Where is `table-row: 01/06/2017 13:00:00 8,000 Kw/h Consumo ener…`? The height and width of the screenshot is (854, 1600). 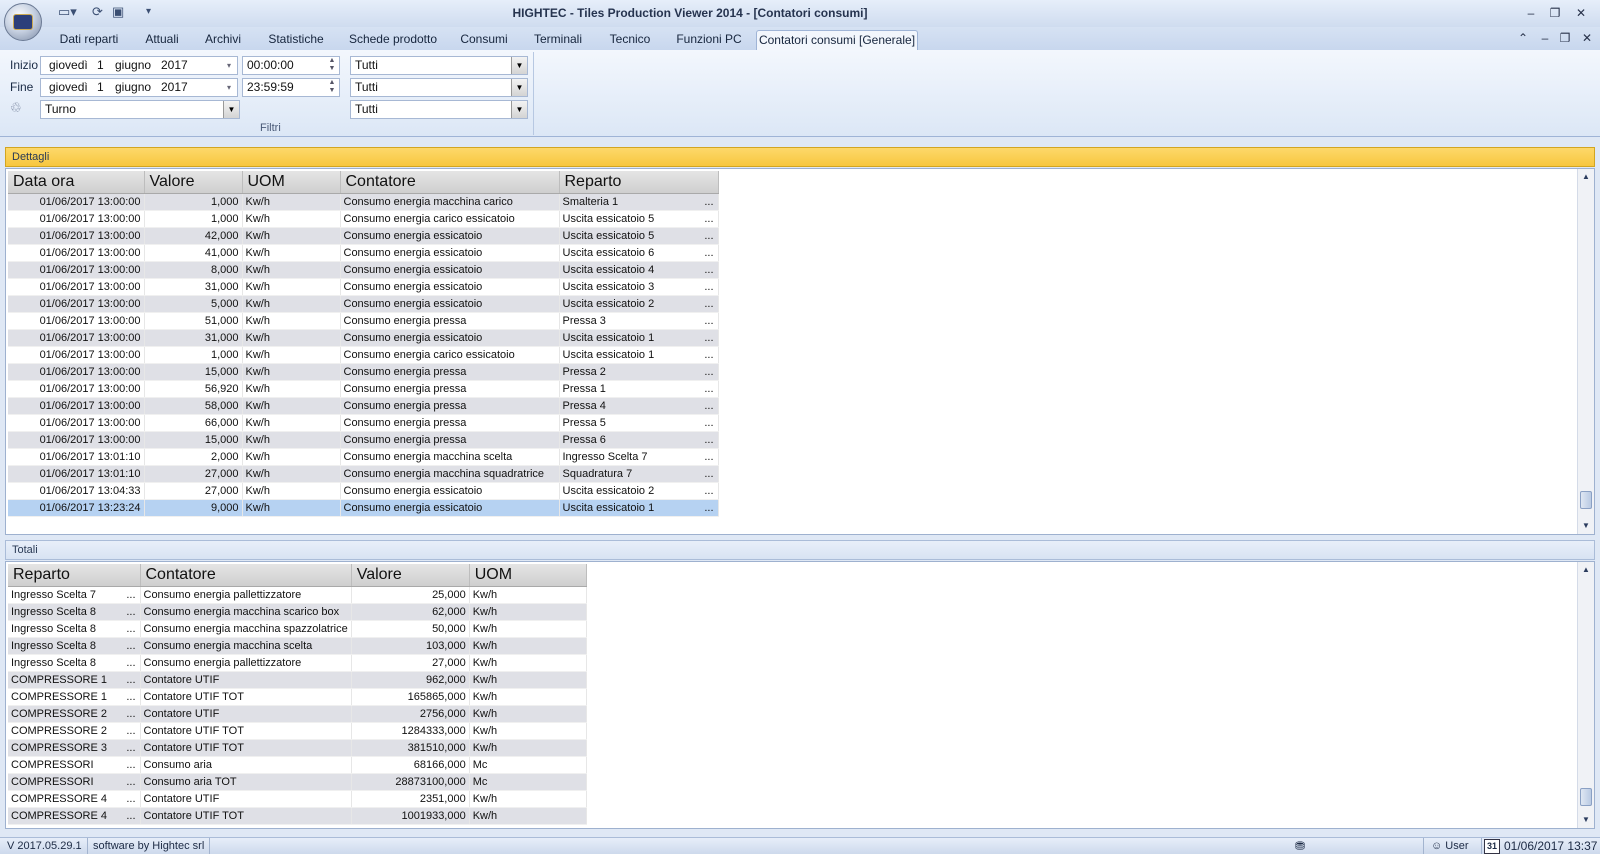 table-row: 01/06/2017 13:00:00 8,000 Kw/h Consumo ener… is located at coordinates (363, 270).